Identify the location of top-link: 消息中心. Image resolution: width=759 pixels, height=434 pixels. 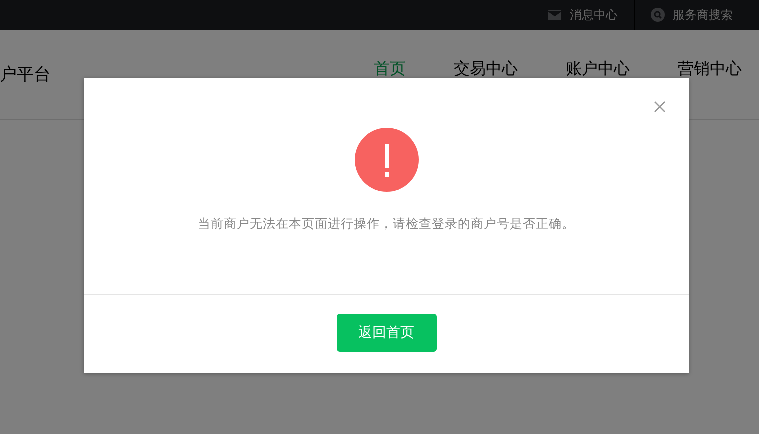
(583, 15).